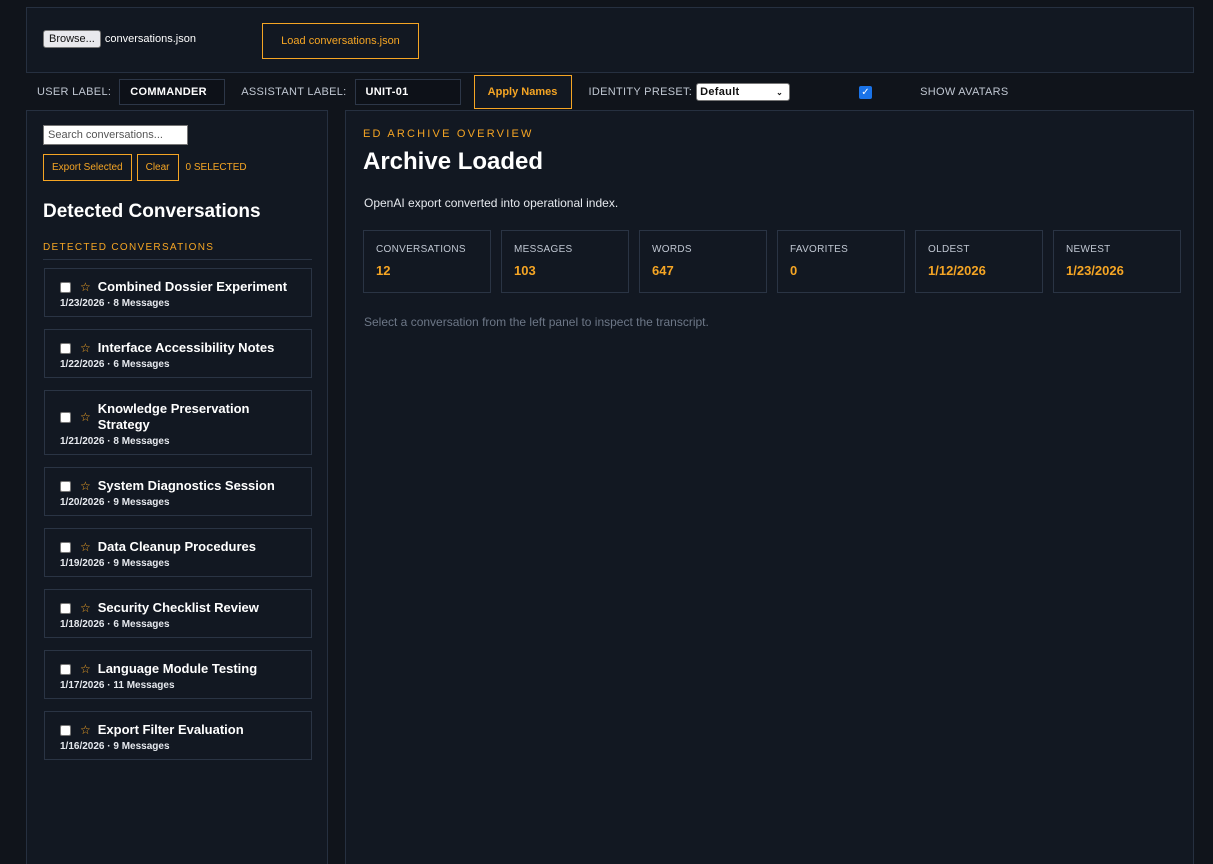  Describe the element at coordinates (157, 167) in the screenshot. I see `clear-selection-button: Clear` at that location.